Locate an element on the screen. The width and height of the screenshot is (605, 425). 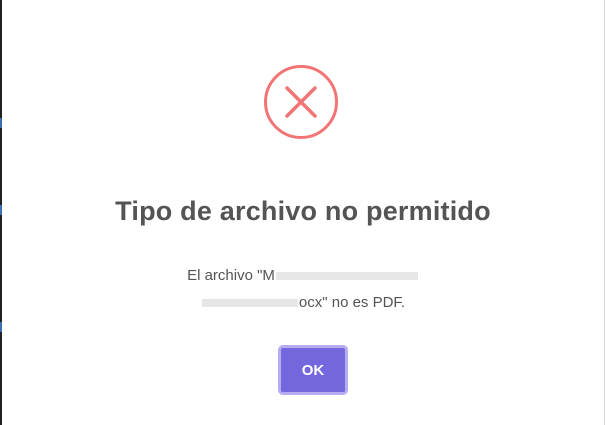
dialog-message: El archivo "M ocx" no es PDF. is located at coordinates (303, 289).